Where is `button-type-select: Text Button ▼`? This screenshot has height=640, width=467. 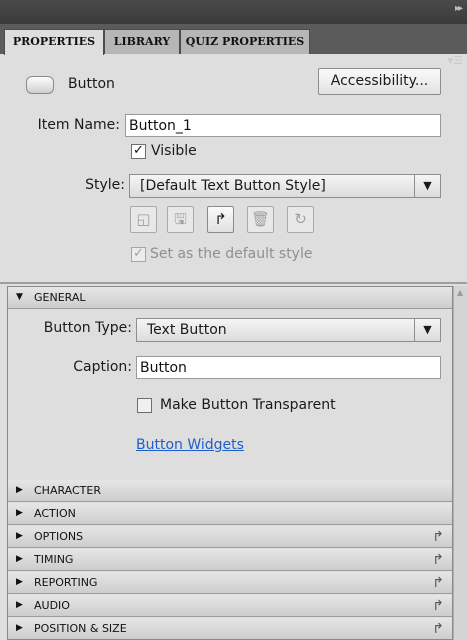
button-type-select: Text Button ▼ is located at coordinates (288, 330).